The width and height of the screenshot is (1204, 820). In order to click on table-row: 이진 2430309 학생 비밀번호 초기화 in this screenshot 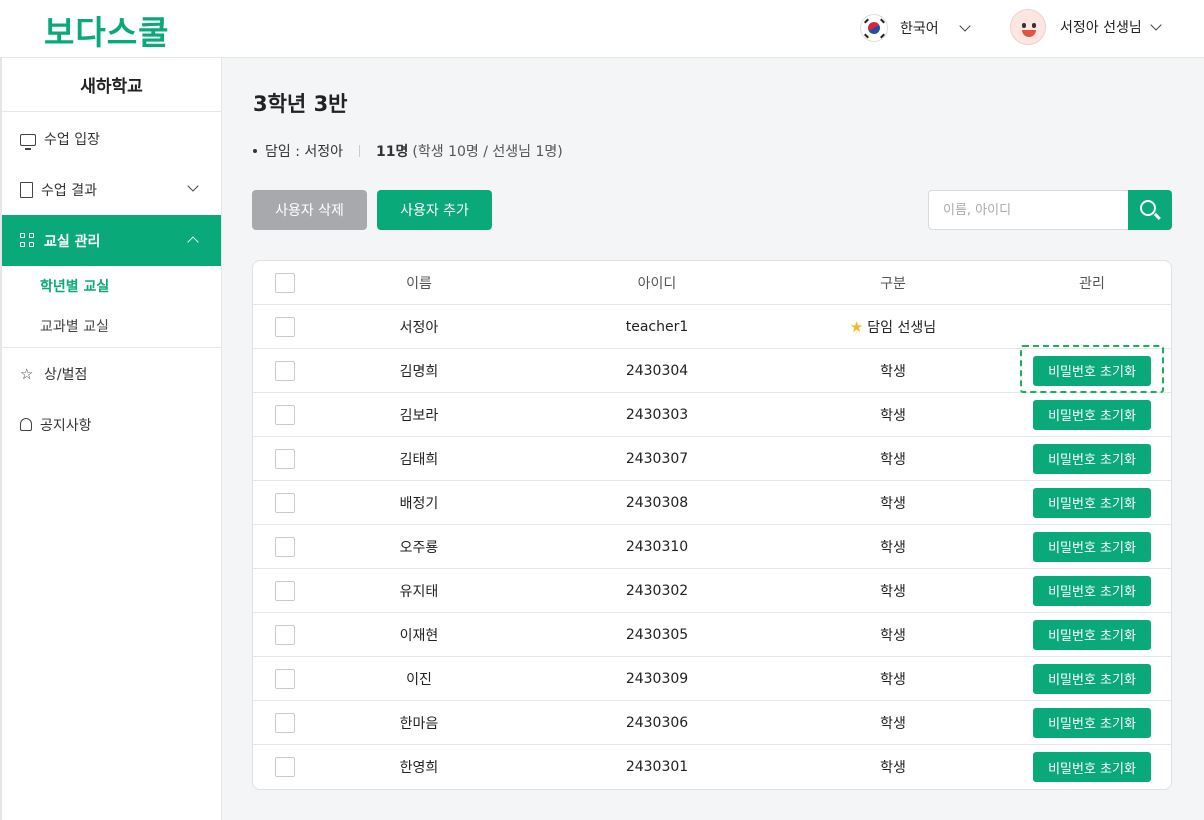, I will do `click(712, 679)`.